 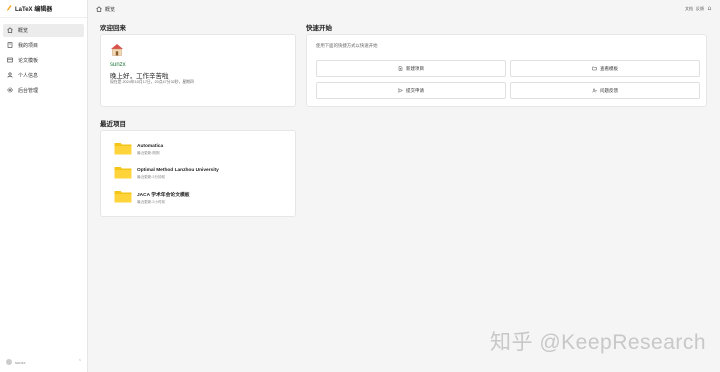 I want to click on recent-title: 最近项目, so click(x=113, y=124).